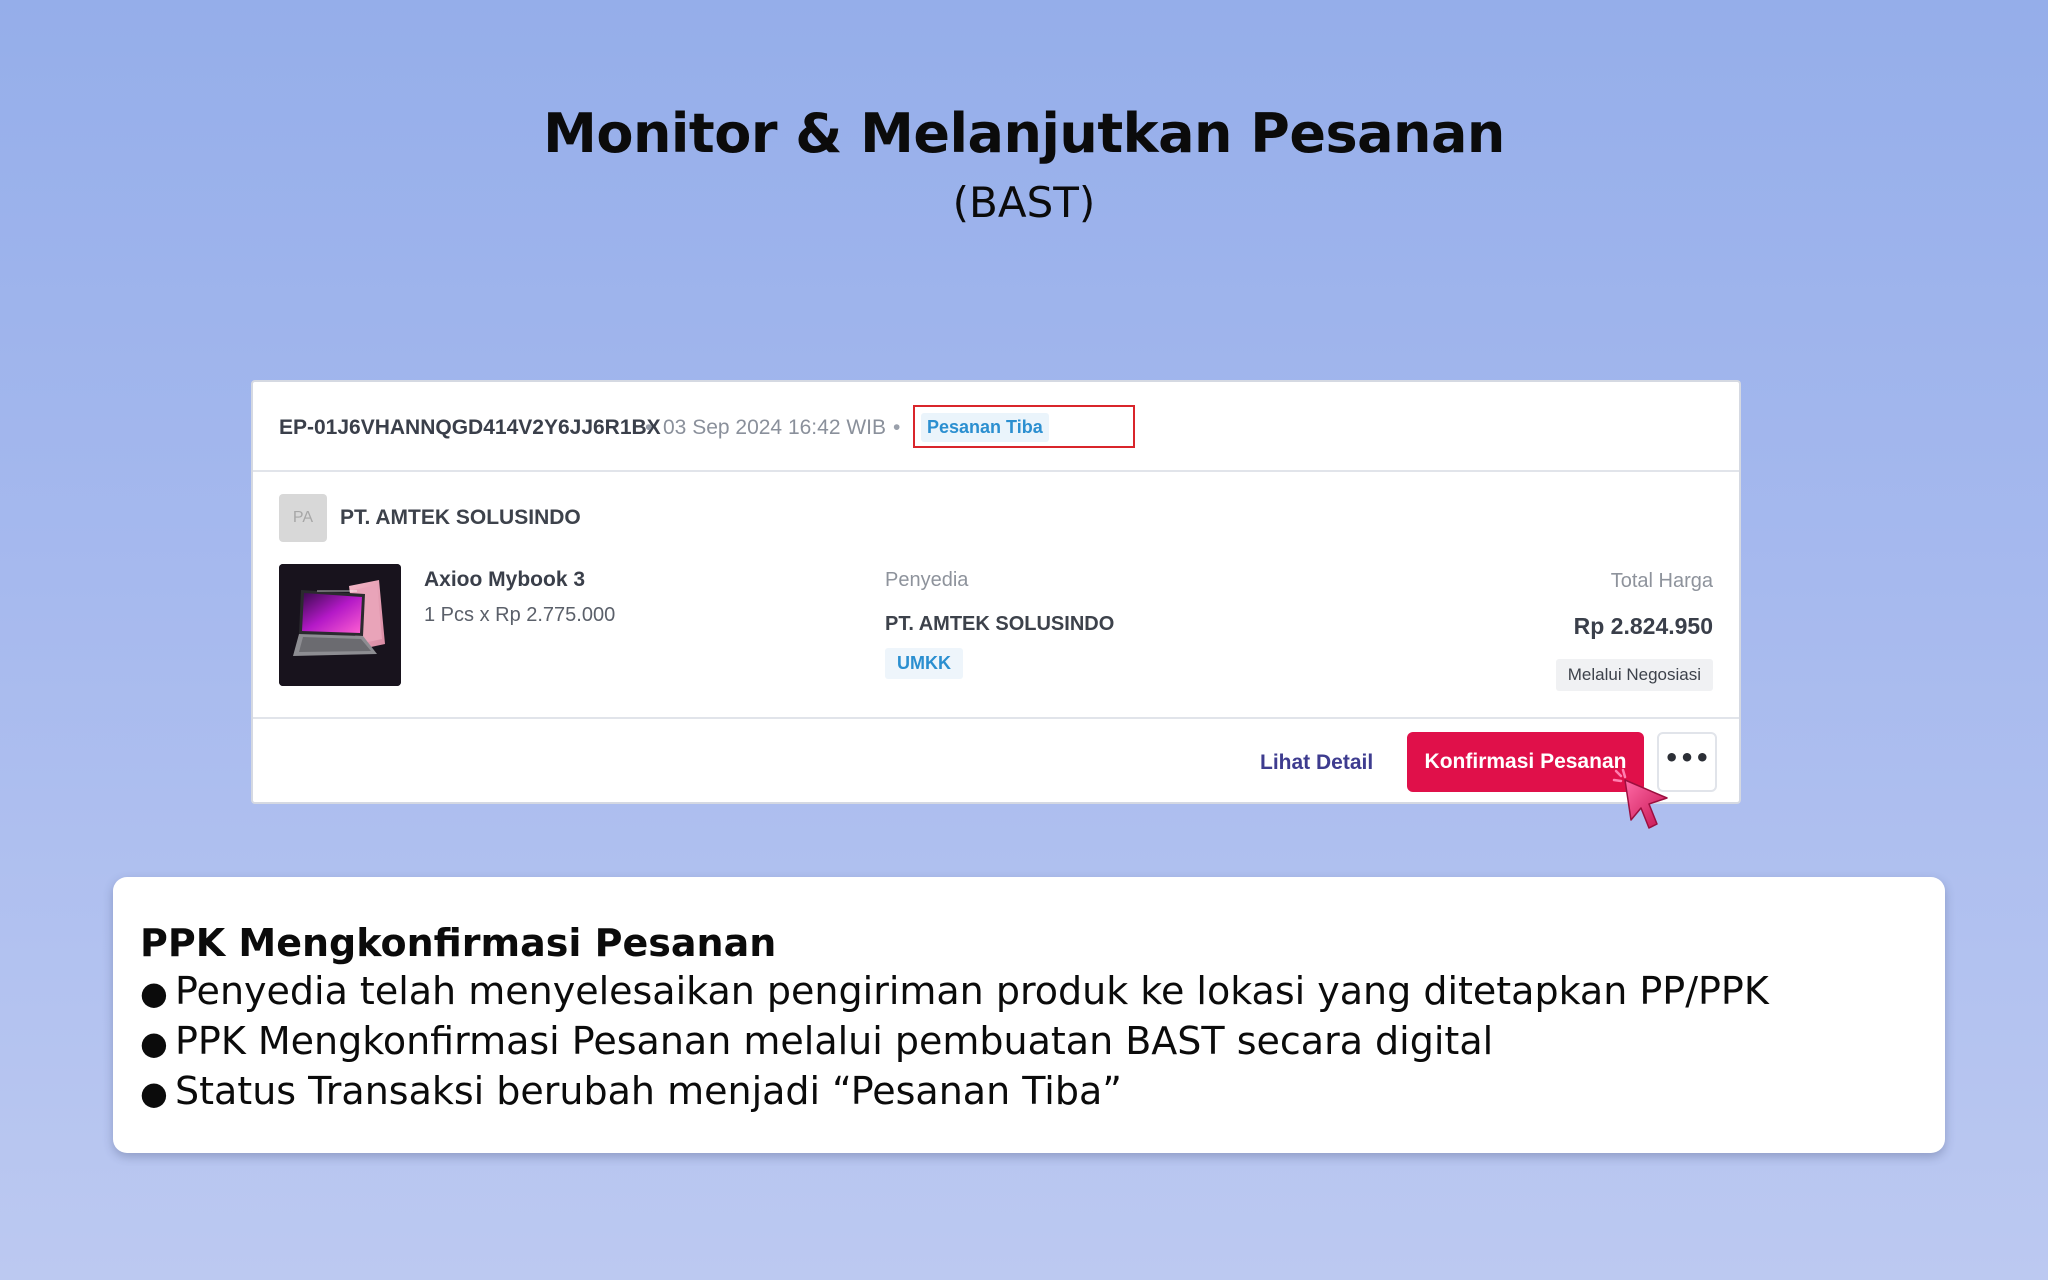  I want to click on laptop-icon, so click(340, 625).